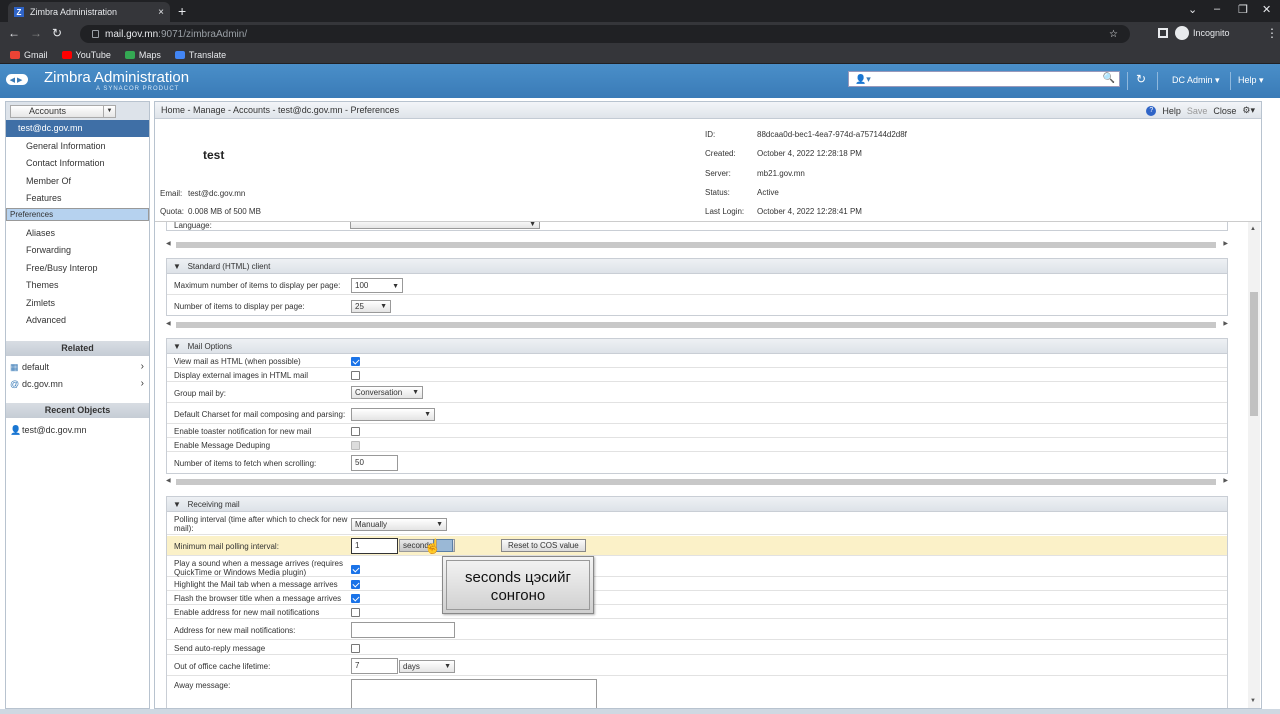 The height and width of the screenshot is (714, 1280). Describe the element at coordinates (1192, 9) in the screenshot. I see `tab-search-icon: ⌄` at that location.